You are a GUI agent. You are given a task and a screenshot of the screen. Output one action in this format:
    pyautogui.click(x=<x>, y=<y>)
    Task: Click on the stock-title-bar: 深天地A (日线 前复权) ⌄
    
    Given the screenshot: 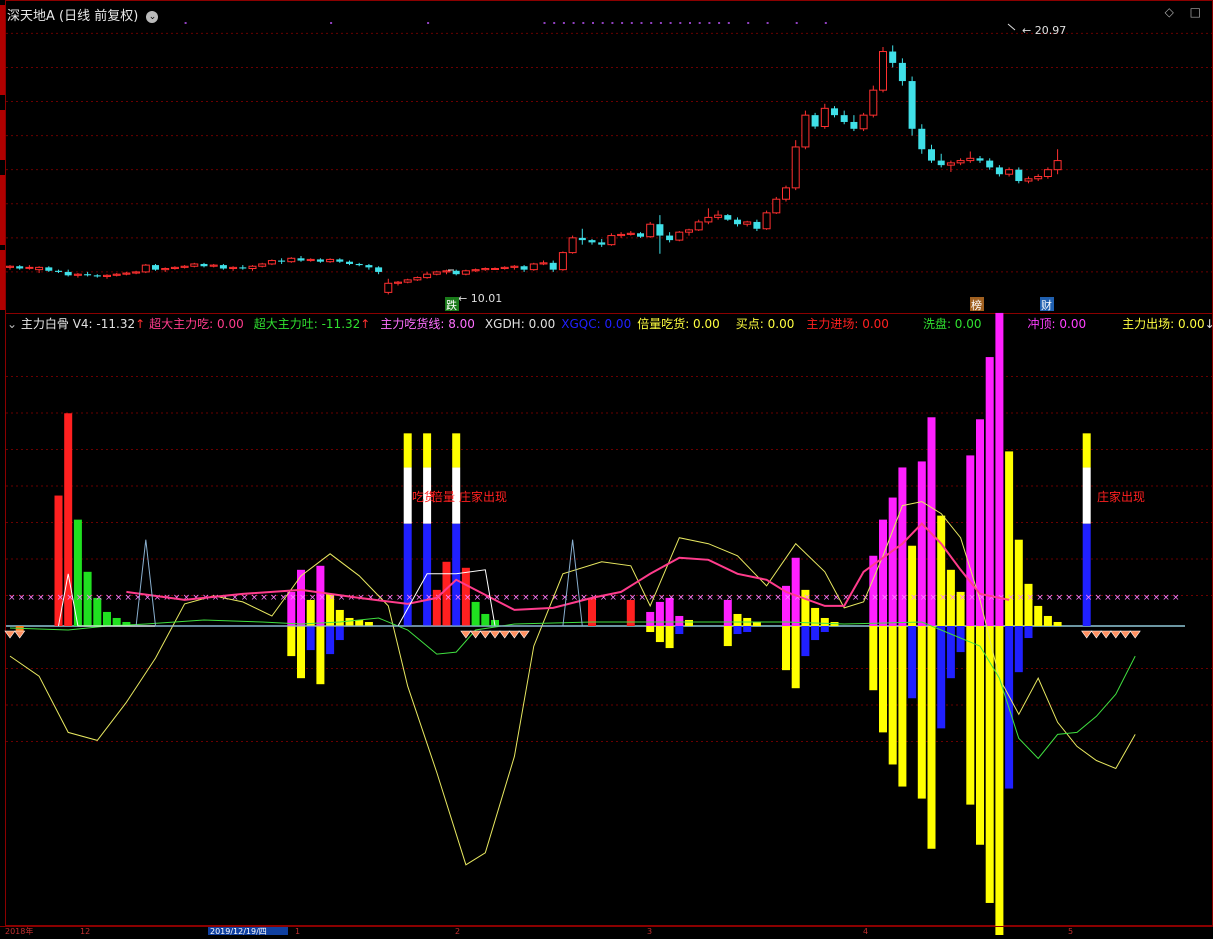 What is the action you would take?
    pyautogui.click(x=83, y=14)
    